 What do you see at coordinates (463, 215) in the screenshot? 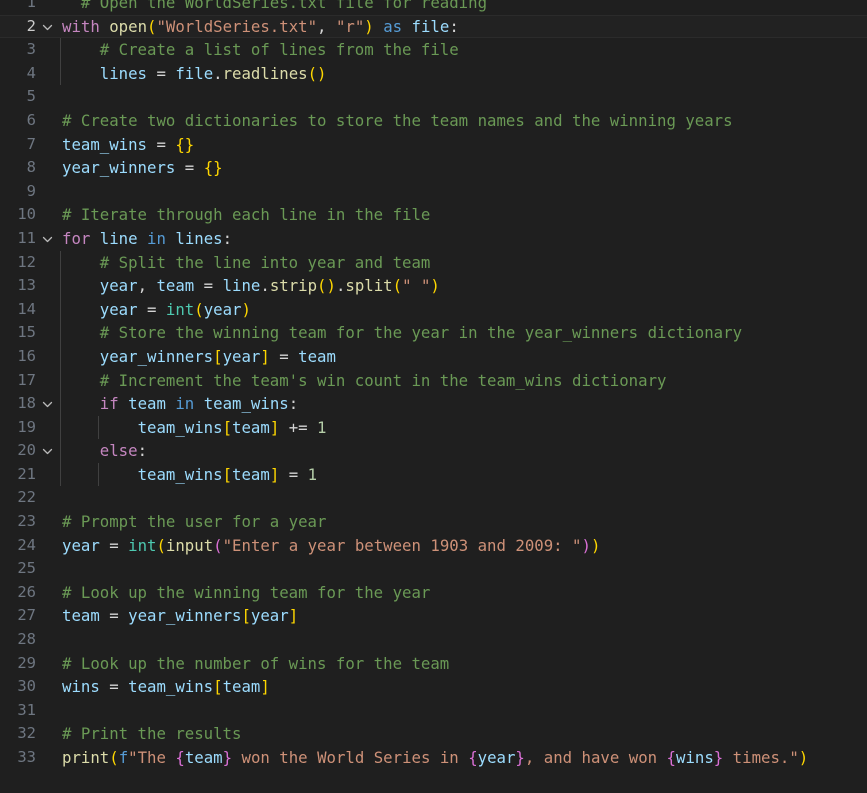
I see `code-text: # Iterate through each line in the file` at bounding box center [463, 215].